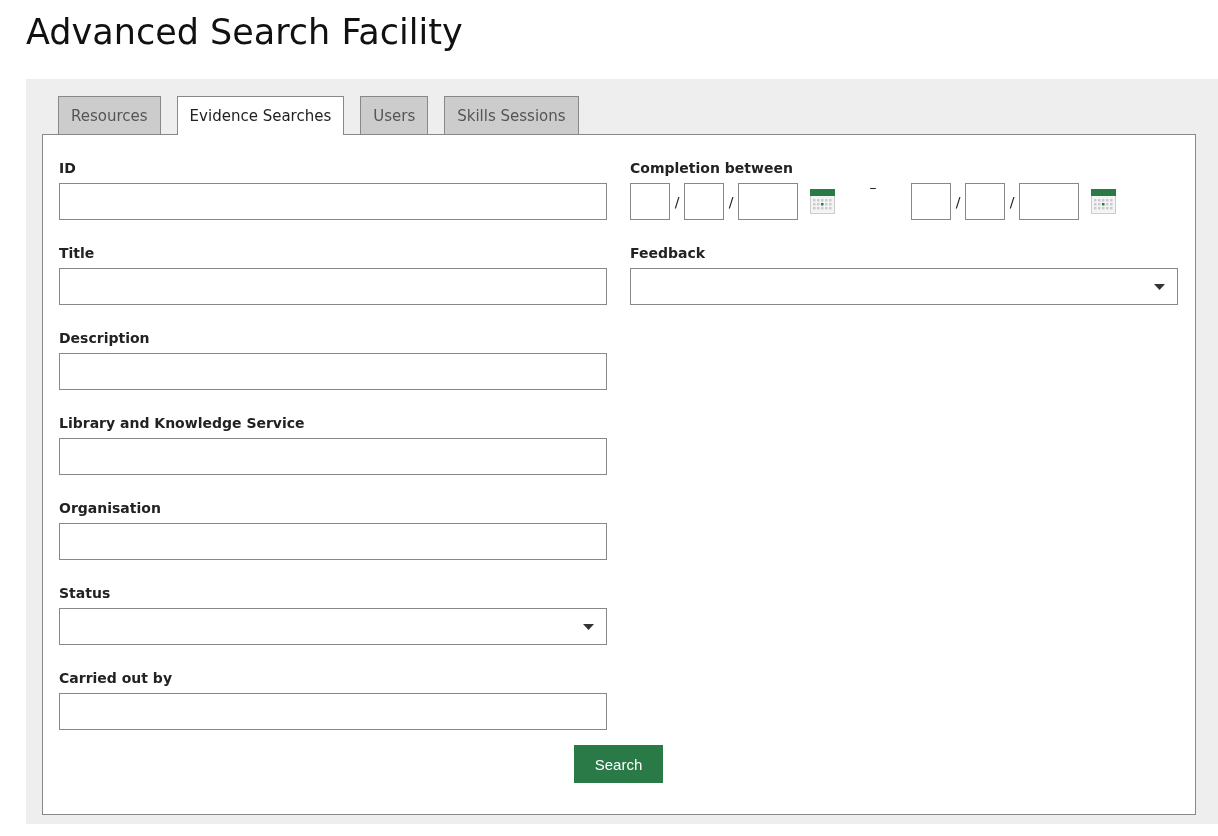 This screenshot has width=1218, height=836. I want to click on tab: Evidence Searches, so click(260, 115).